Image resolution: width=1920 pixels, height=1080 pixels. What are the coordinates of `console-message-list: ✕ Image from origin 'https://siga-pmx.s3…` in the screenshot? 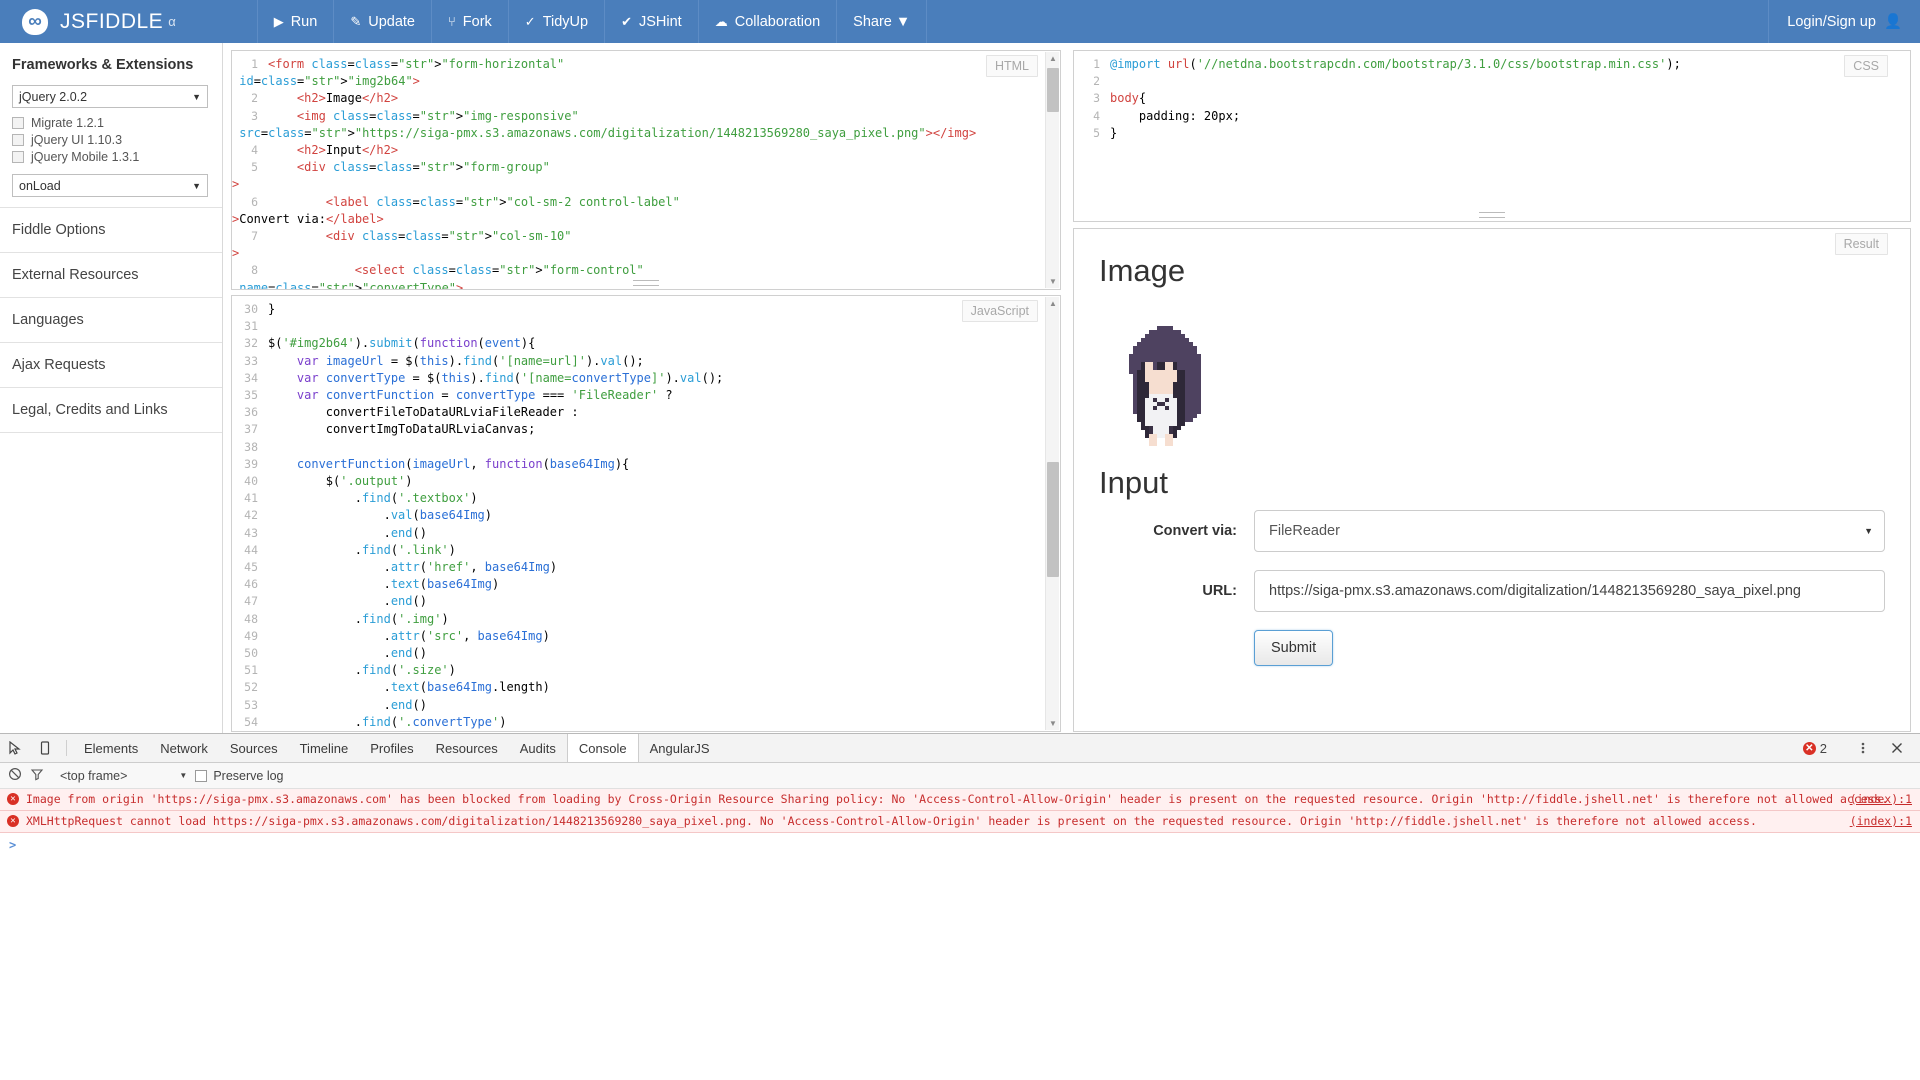 It's located at (960, 820).